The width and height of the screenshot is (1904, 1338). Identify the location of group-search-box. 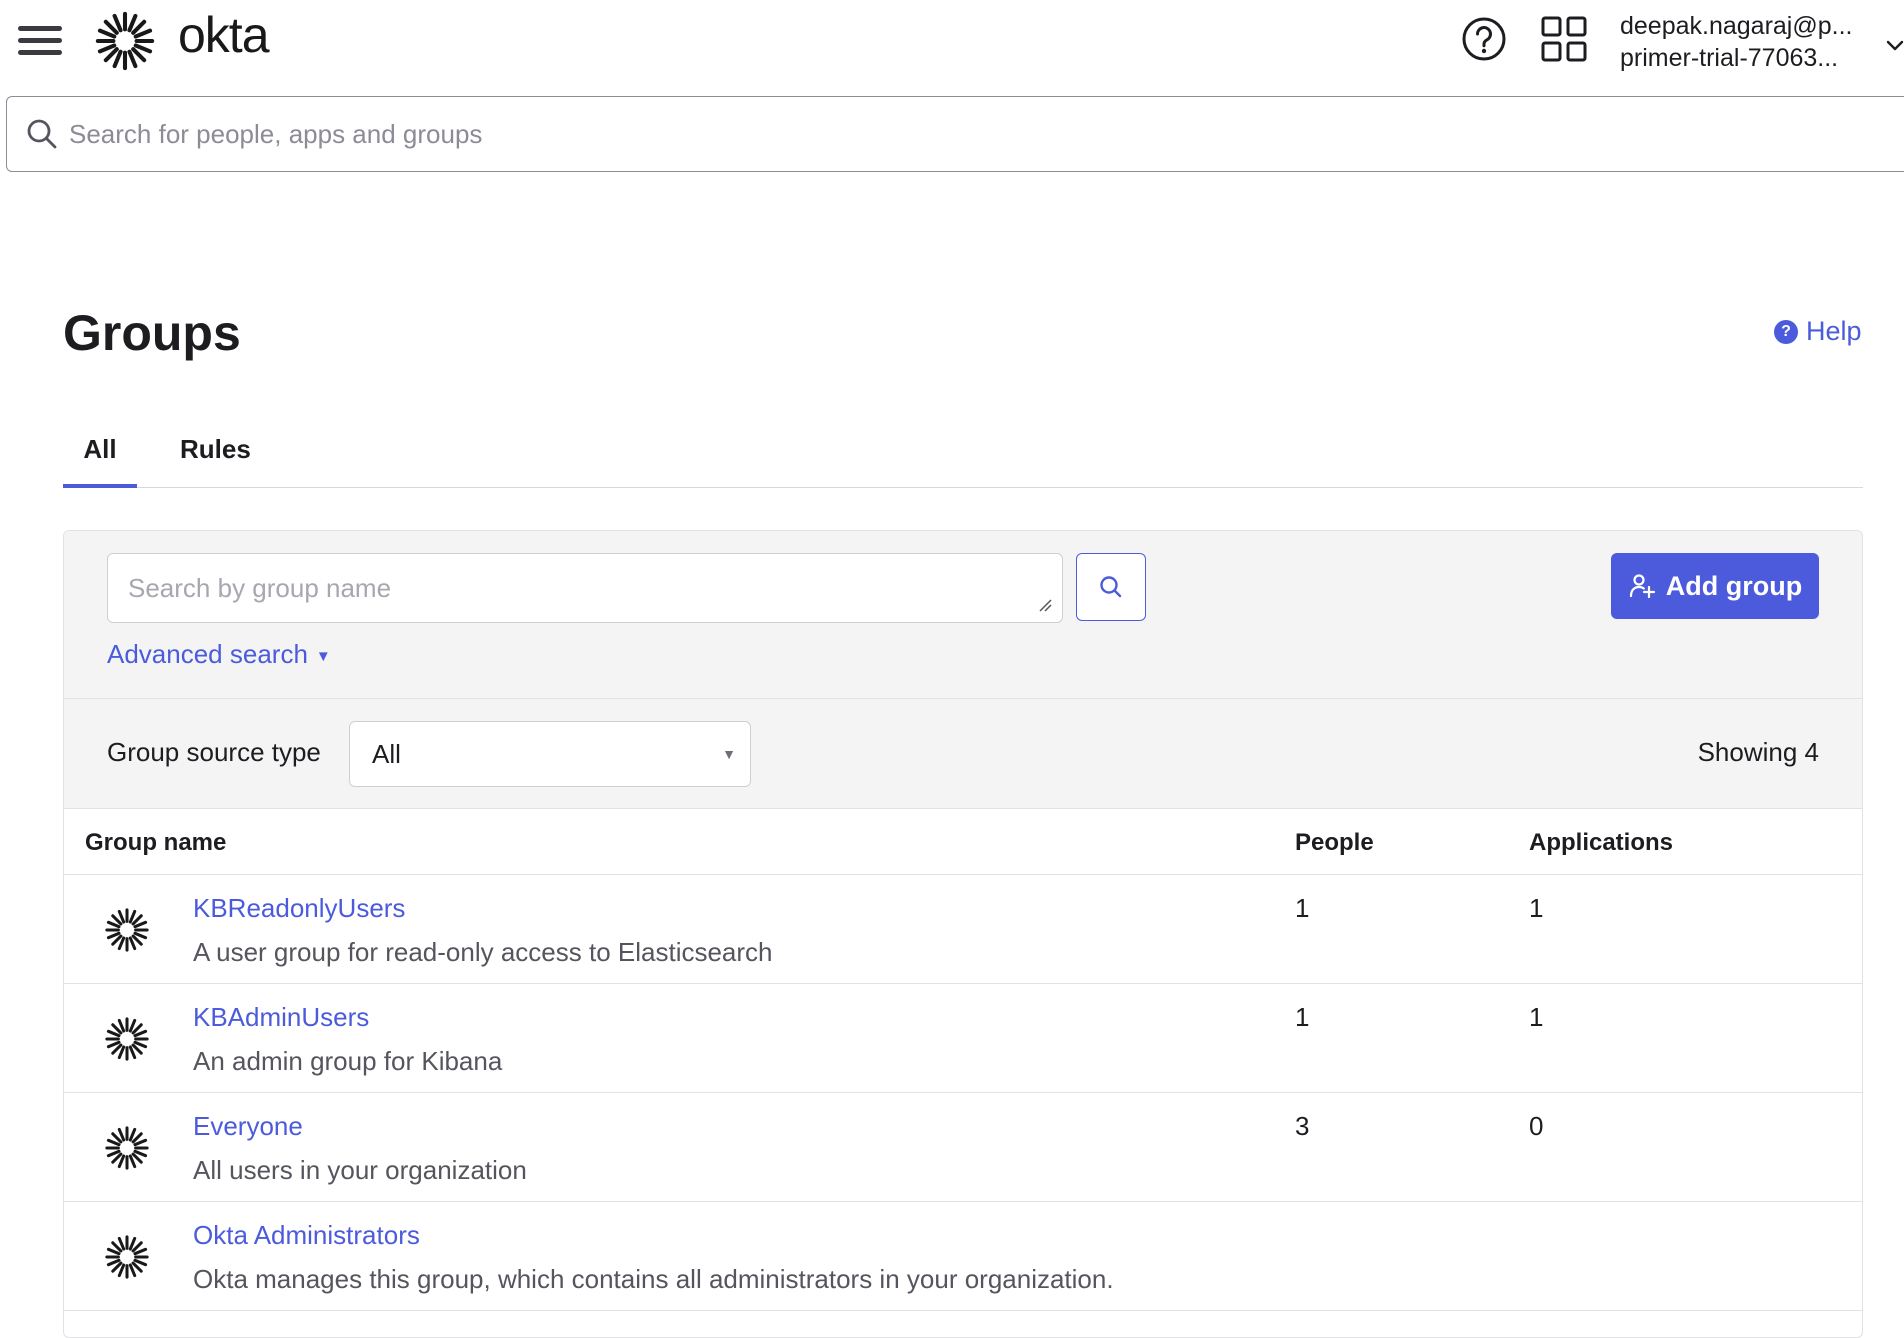
(585, 588).